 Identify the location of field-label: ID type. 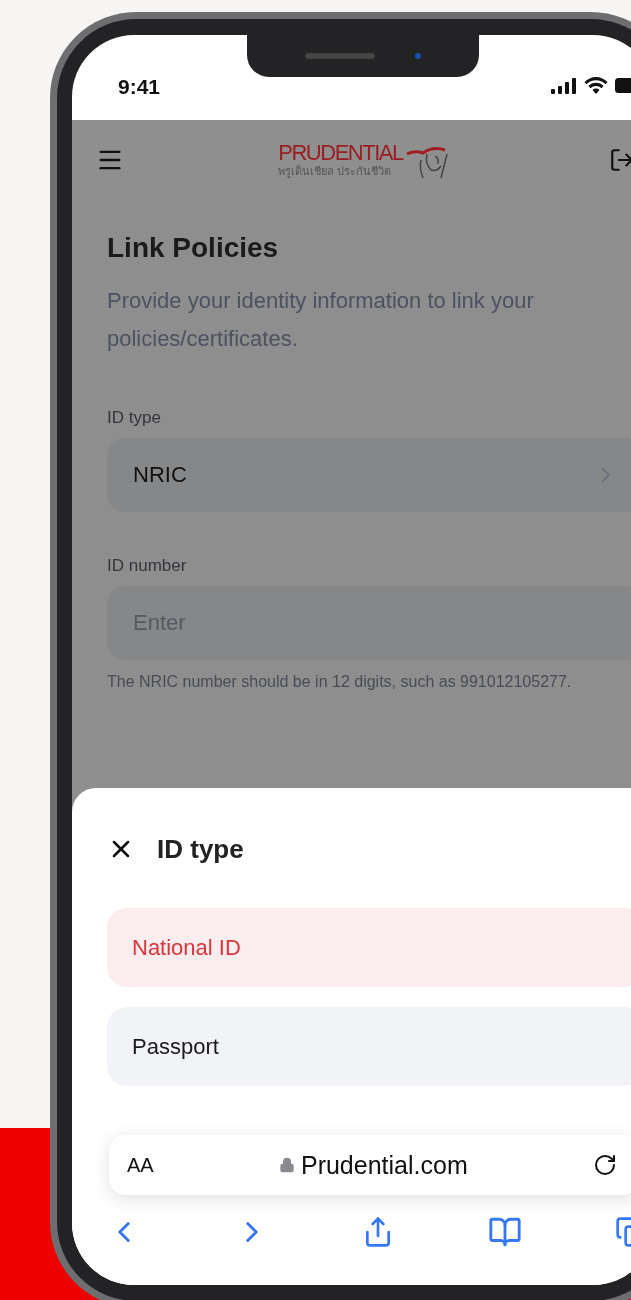
(134, 418).